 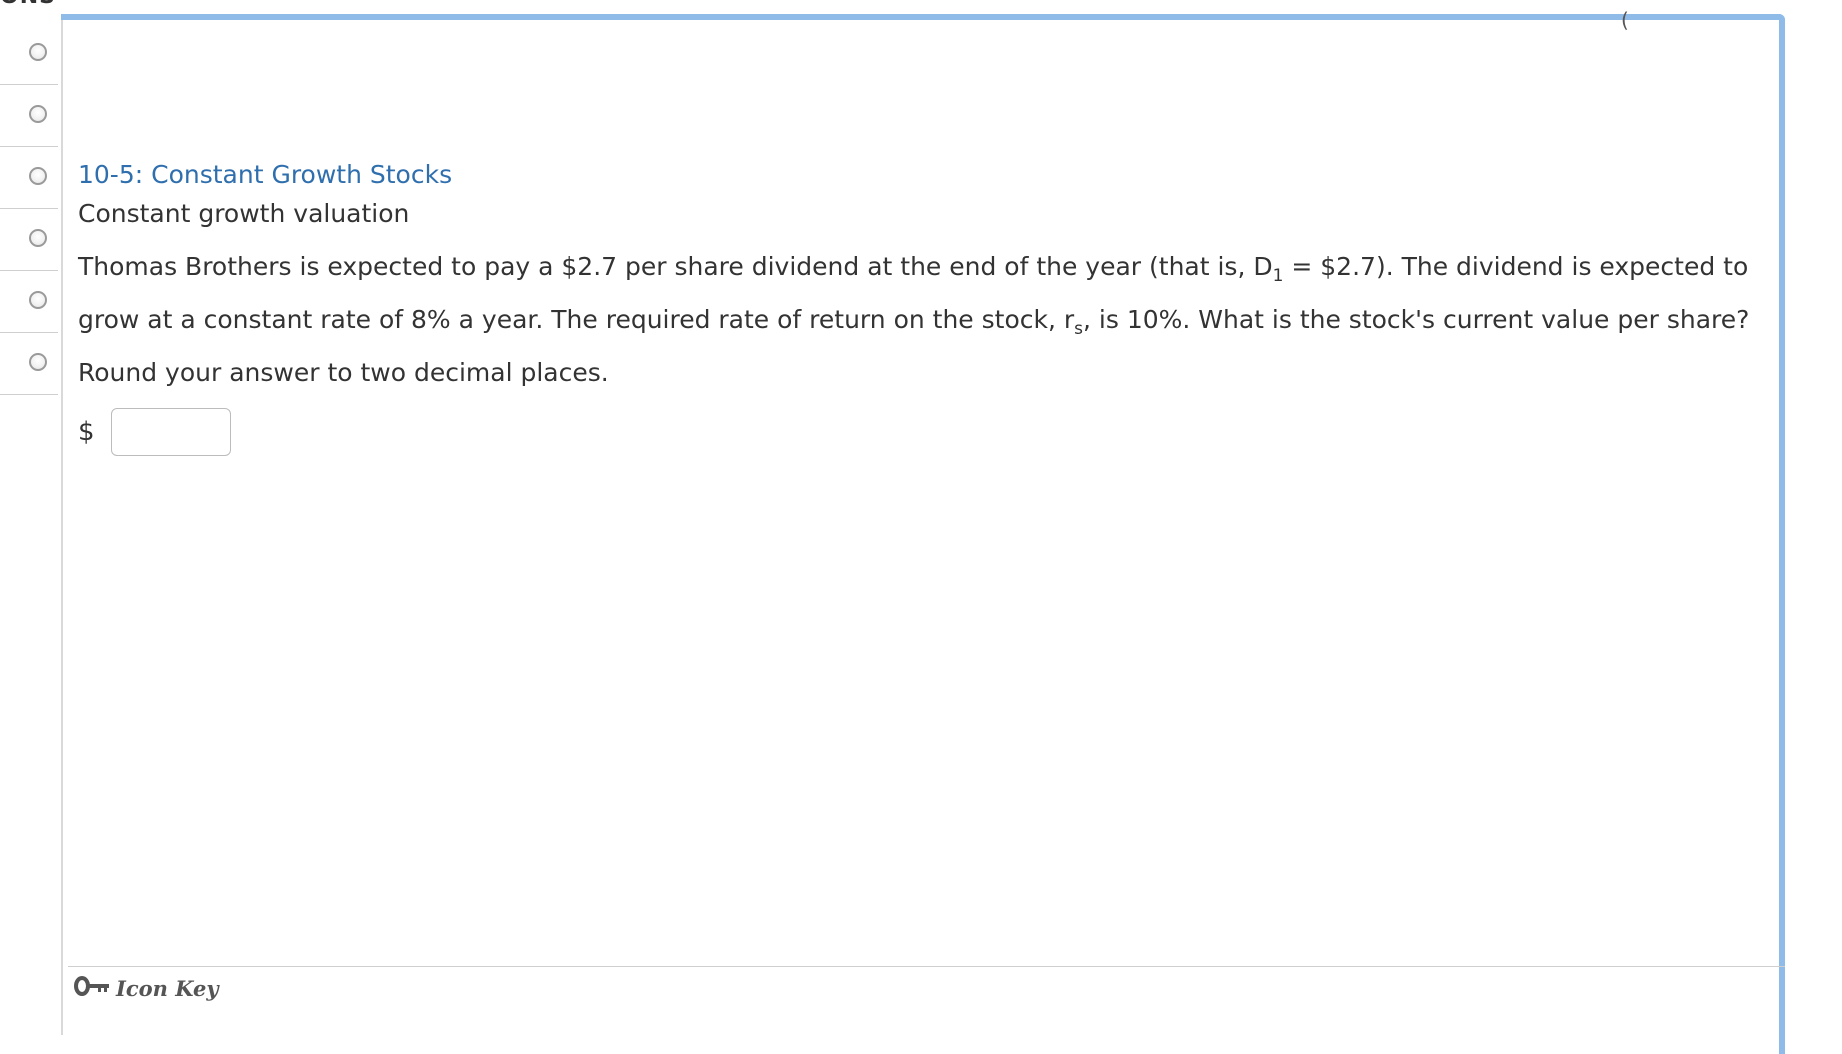 I want to click on rail-header-text: ONS, so click(x=28, y=4).